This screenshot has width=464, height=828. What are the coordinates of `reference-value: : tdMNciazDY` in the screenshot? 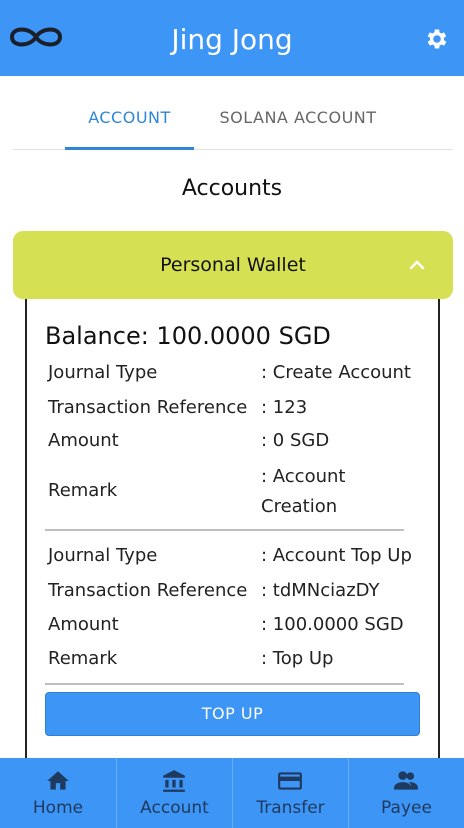 It's located at (320, 590).